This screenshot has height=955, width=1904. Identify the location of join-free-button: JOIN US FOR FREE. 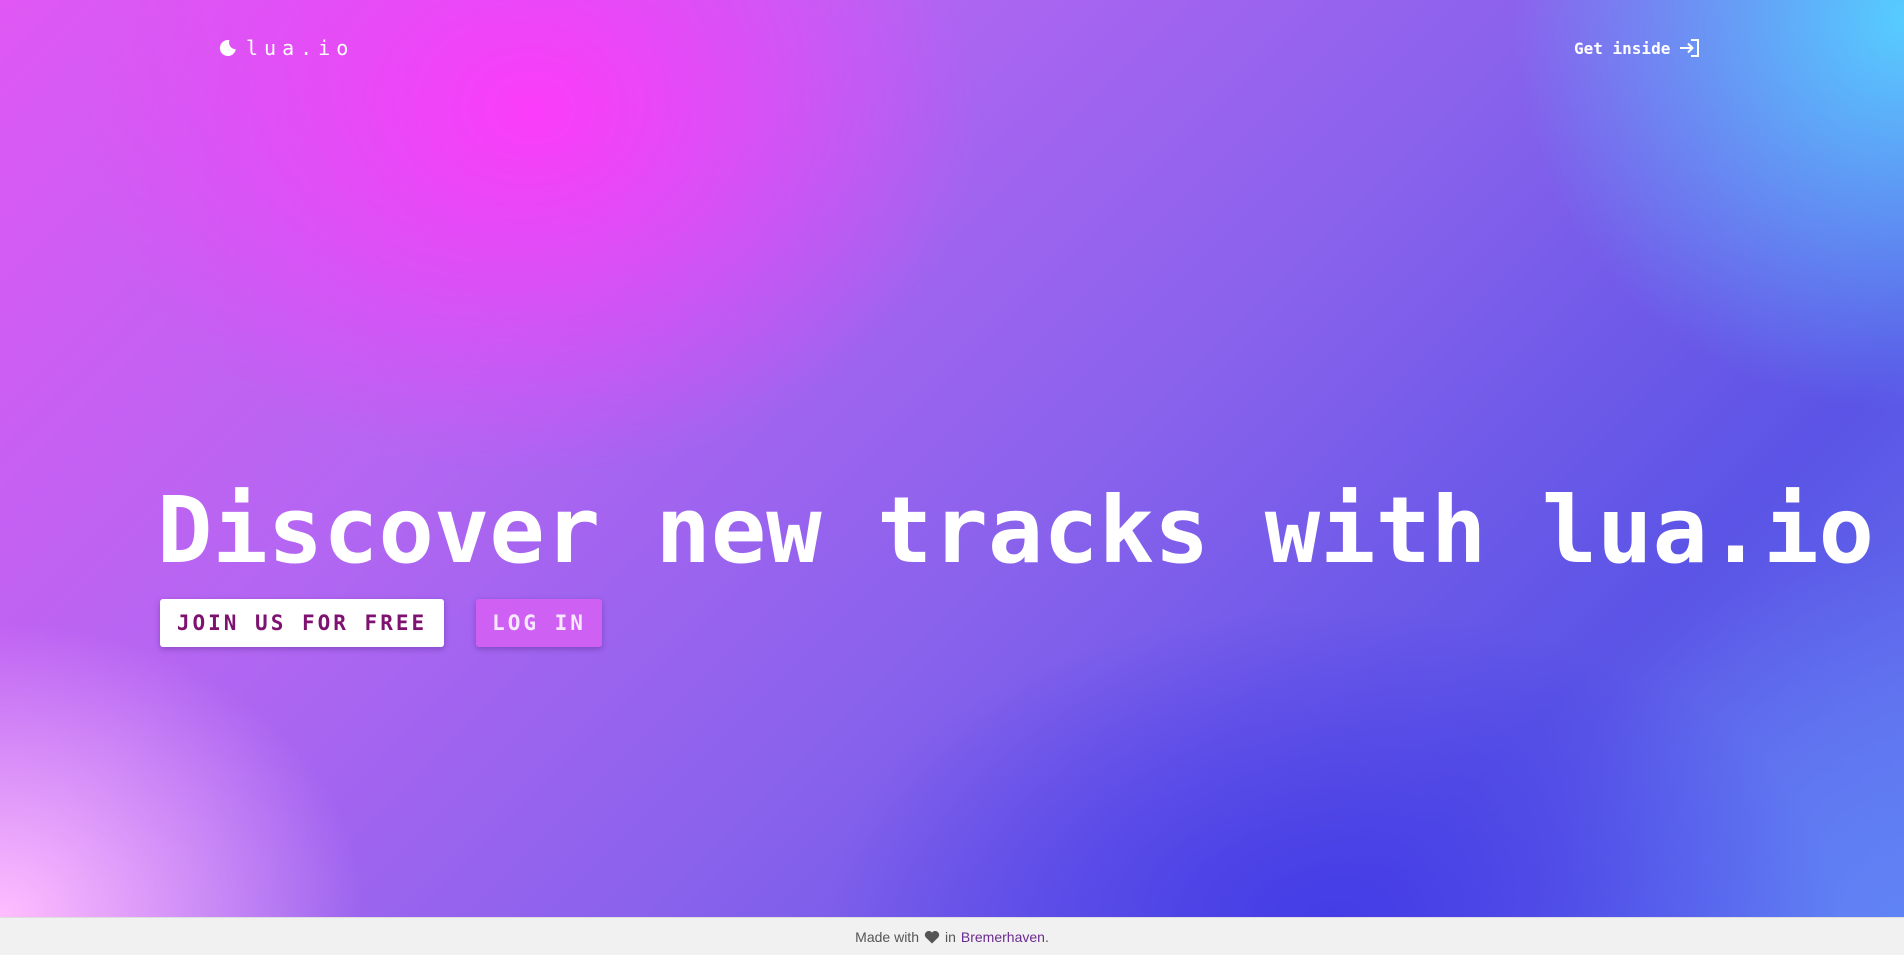
(302, 623).